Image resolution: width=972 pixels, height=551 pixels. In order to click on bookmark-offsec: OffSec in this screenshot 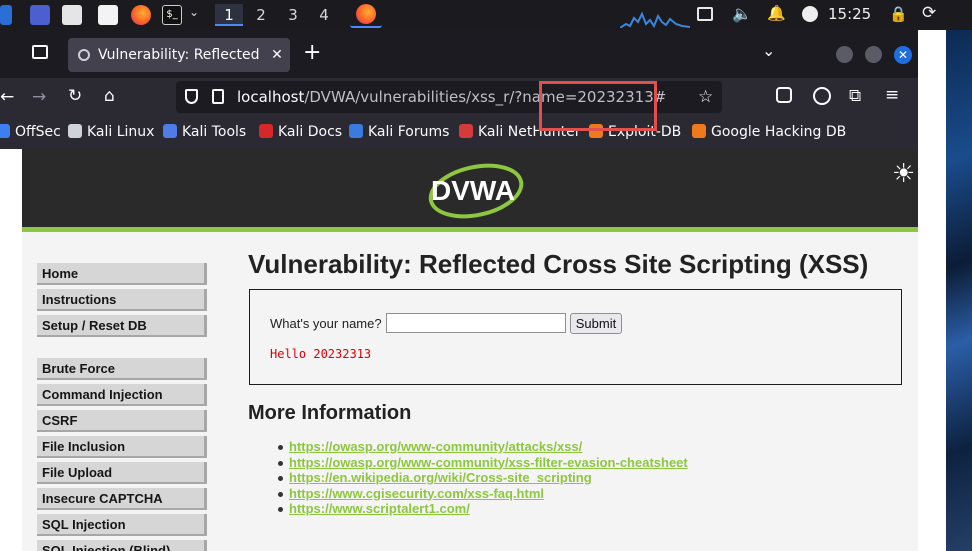, I will do `click(30, 132)`.